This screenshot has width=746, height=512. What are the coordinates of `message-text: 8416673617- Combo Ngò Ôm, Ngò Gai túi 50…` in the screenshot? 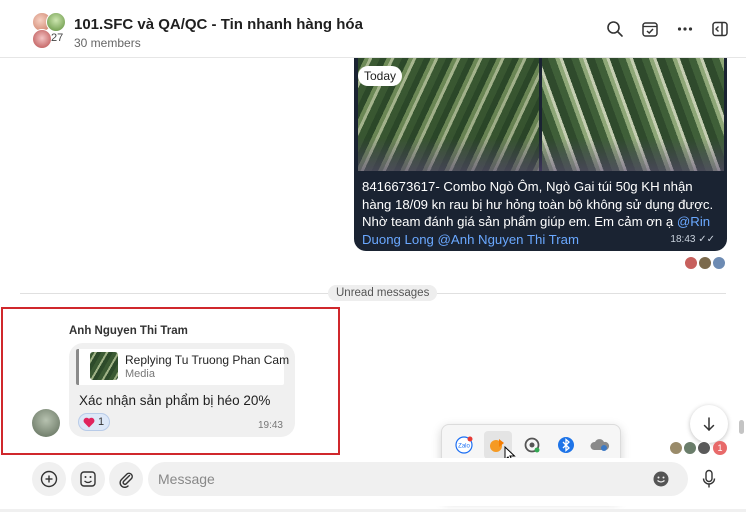 It's located at (542, 213).